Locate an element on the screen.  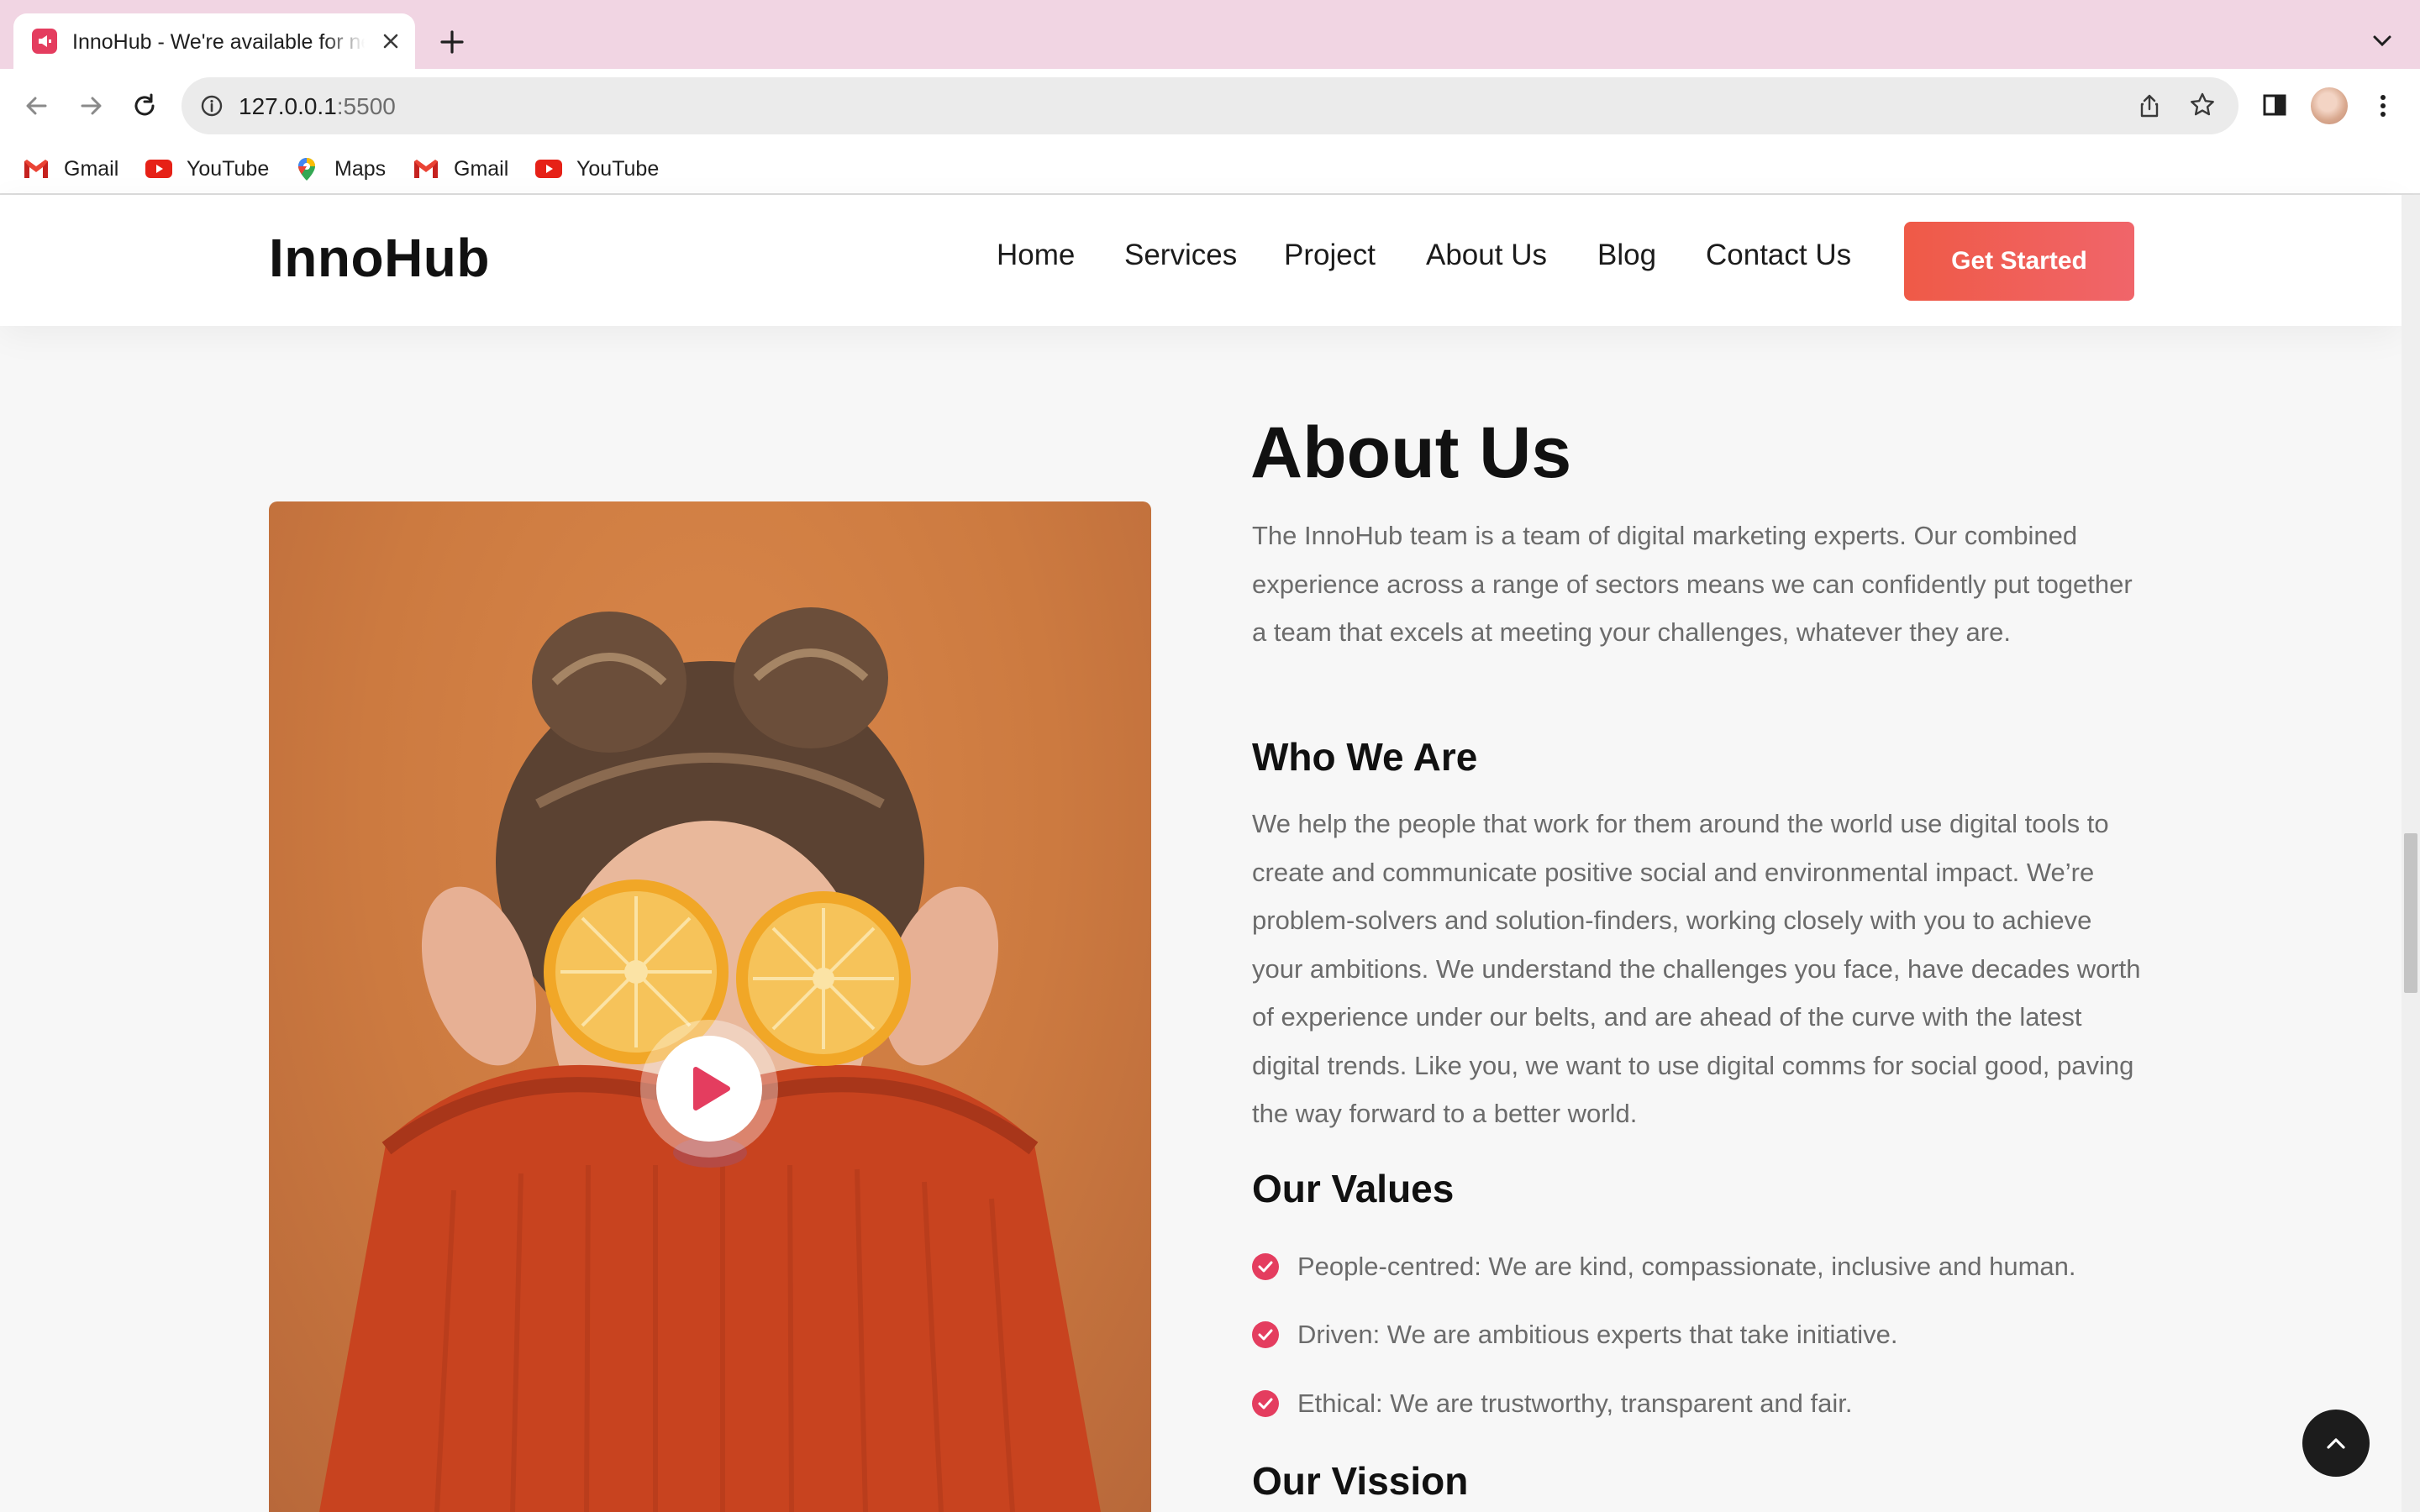
play-video-button is located at coordinates (709, 1089).